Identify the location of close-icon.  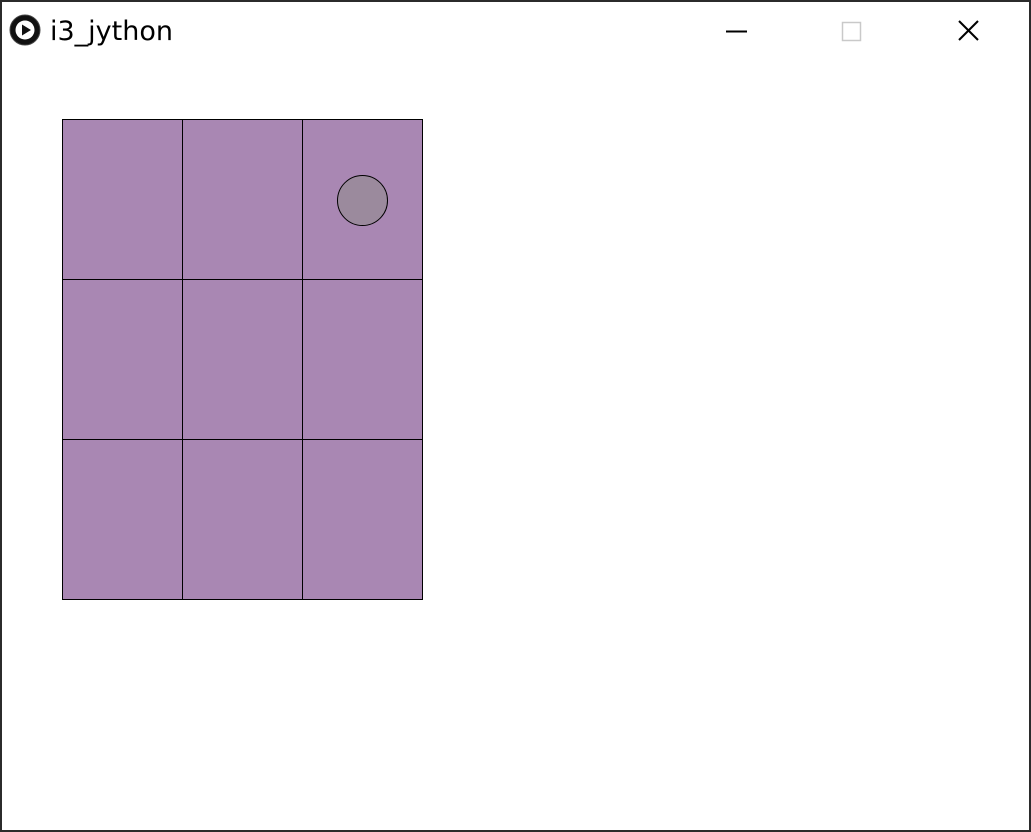
(968, 30).